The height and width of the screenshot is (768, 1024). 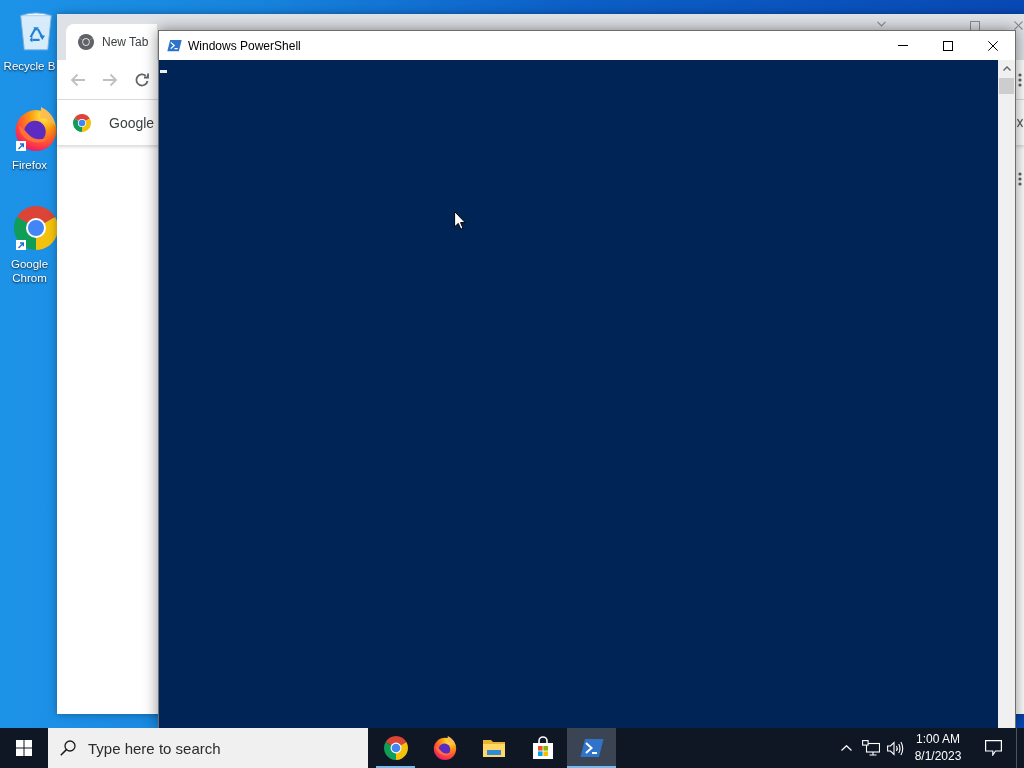 What do you see at coordinates (1006, 86) in the screenshot?
I see `scrollbar-thumb` at bounding box center [1006, 86].